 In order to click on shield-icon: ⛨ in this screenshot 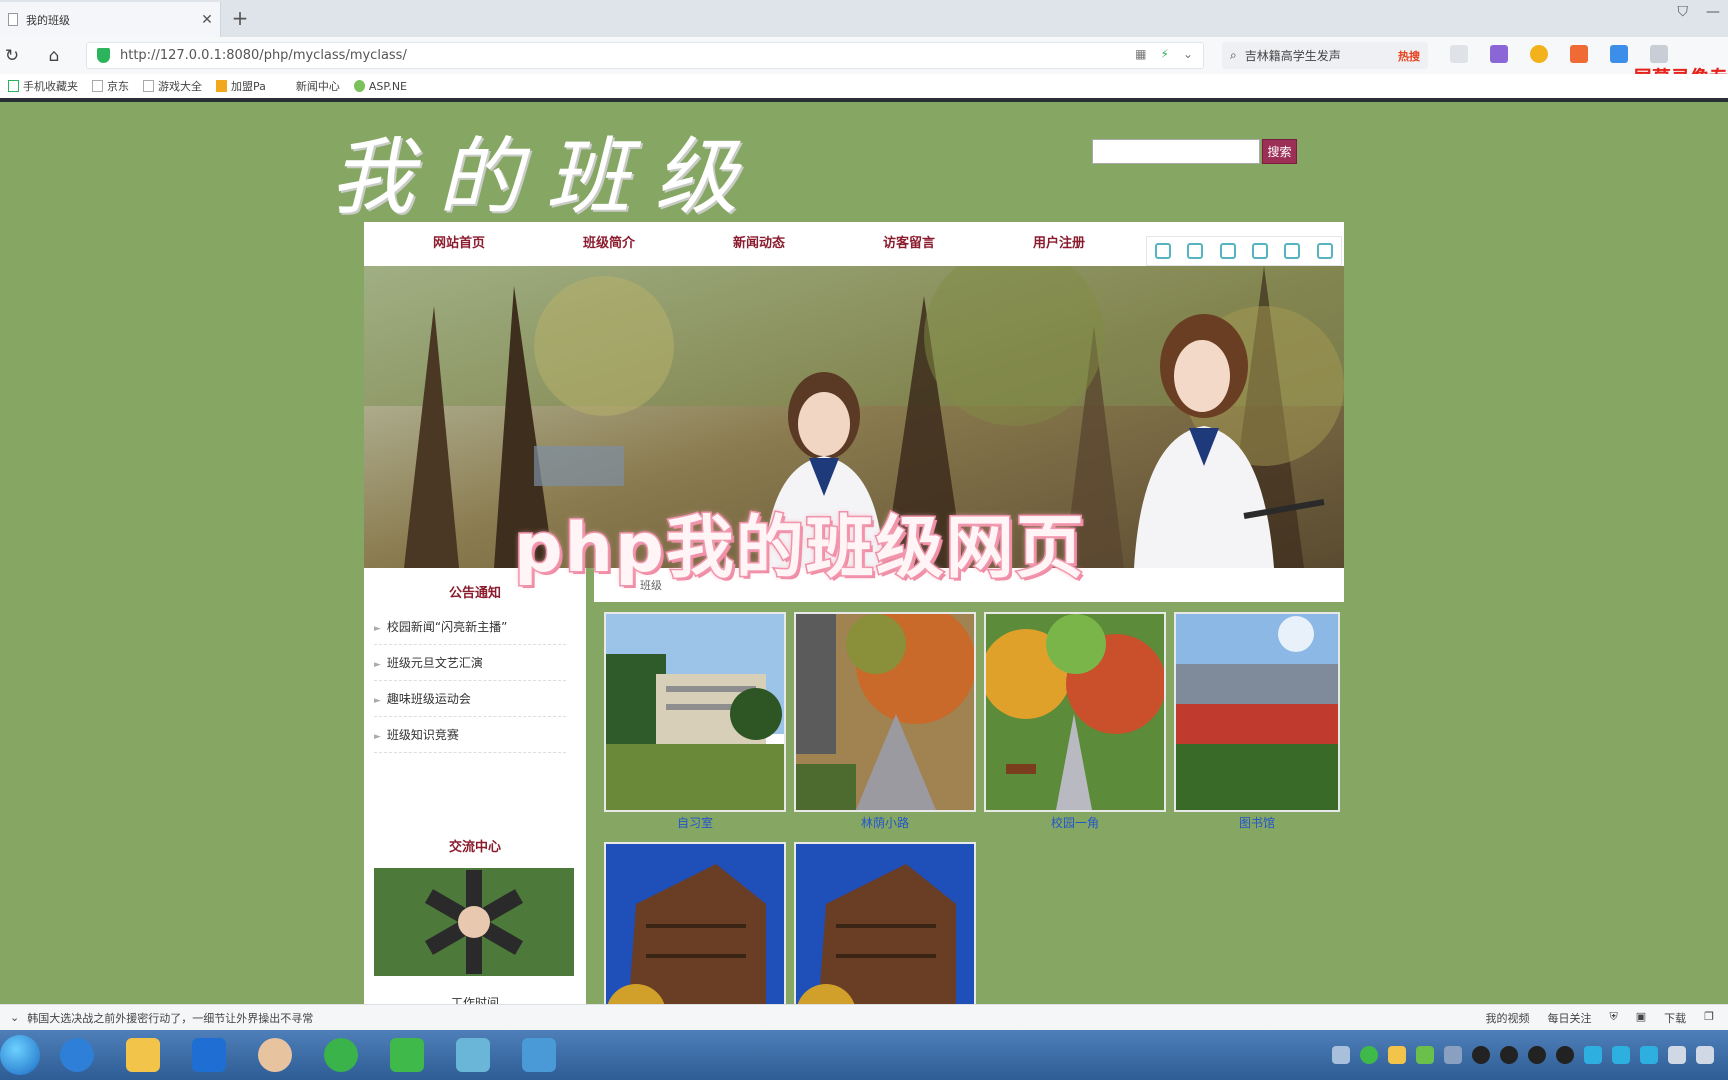, I will do `click(1613, 1018)`.